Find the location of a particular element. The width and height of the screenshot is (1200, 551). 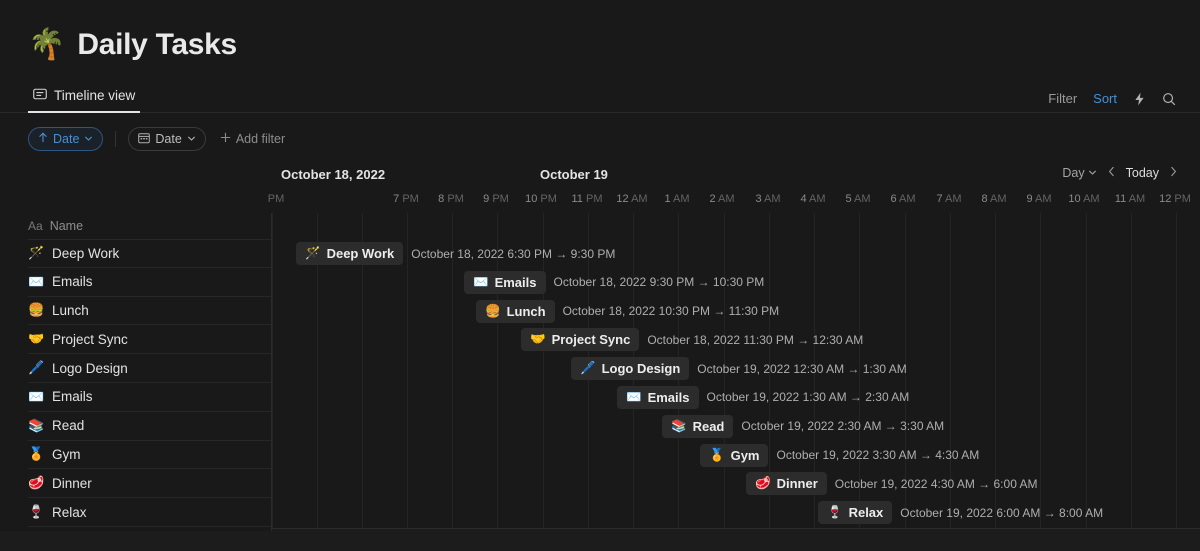

timeline-bar-pill: 🍷 Relax is located at coordinates (855, 513).